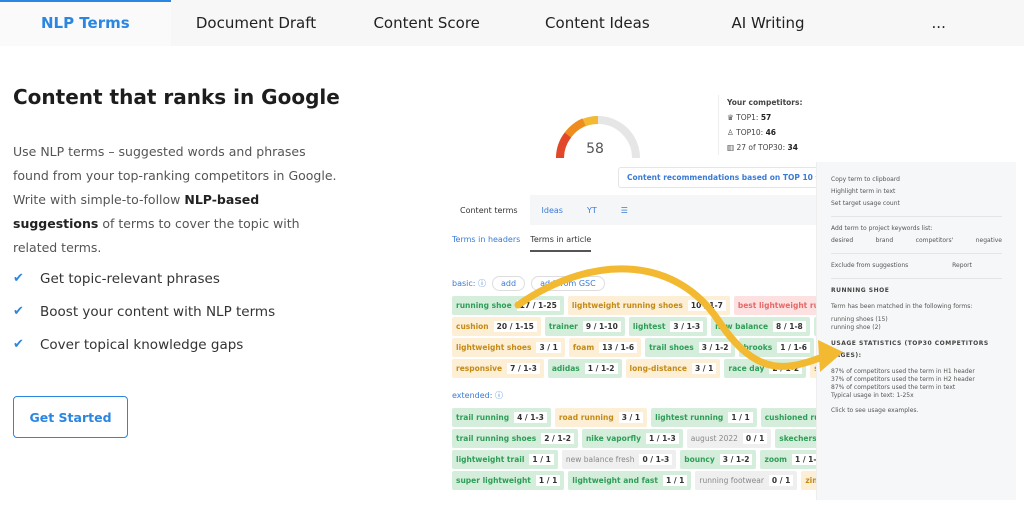 This screenshot has height=519, width=1024. What do you see at coordinates (673, 368) in the screenshot?
I see `term-chip: long-distance 3 / 1` at bounding box center [673, 368].